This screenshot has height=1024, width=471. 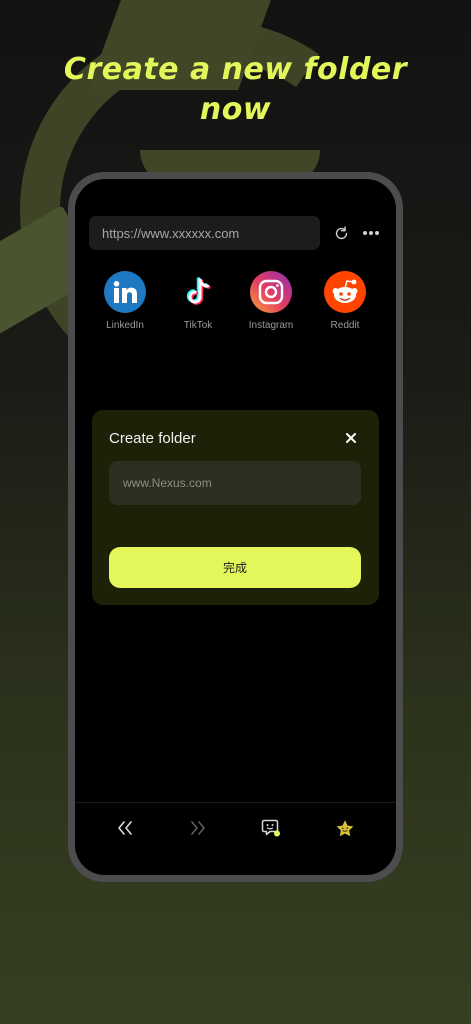 I want to click on shortcut-linkedin: LinkedIn, so click(x=125, y=301).